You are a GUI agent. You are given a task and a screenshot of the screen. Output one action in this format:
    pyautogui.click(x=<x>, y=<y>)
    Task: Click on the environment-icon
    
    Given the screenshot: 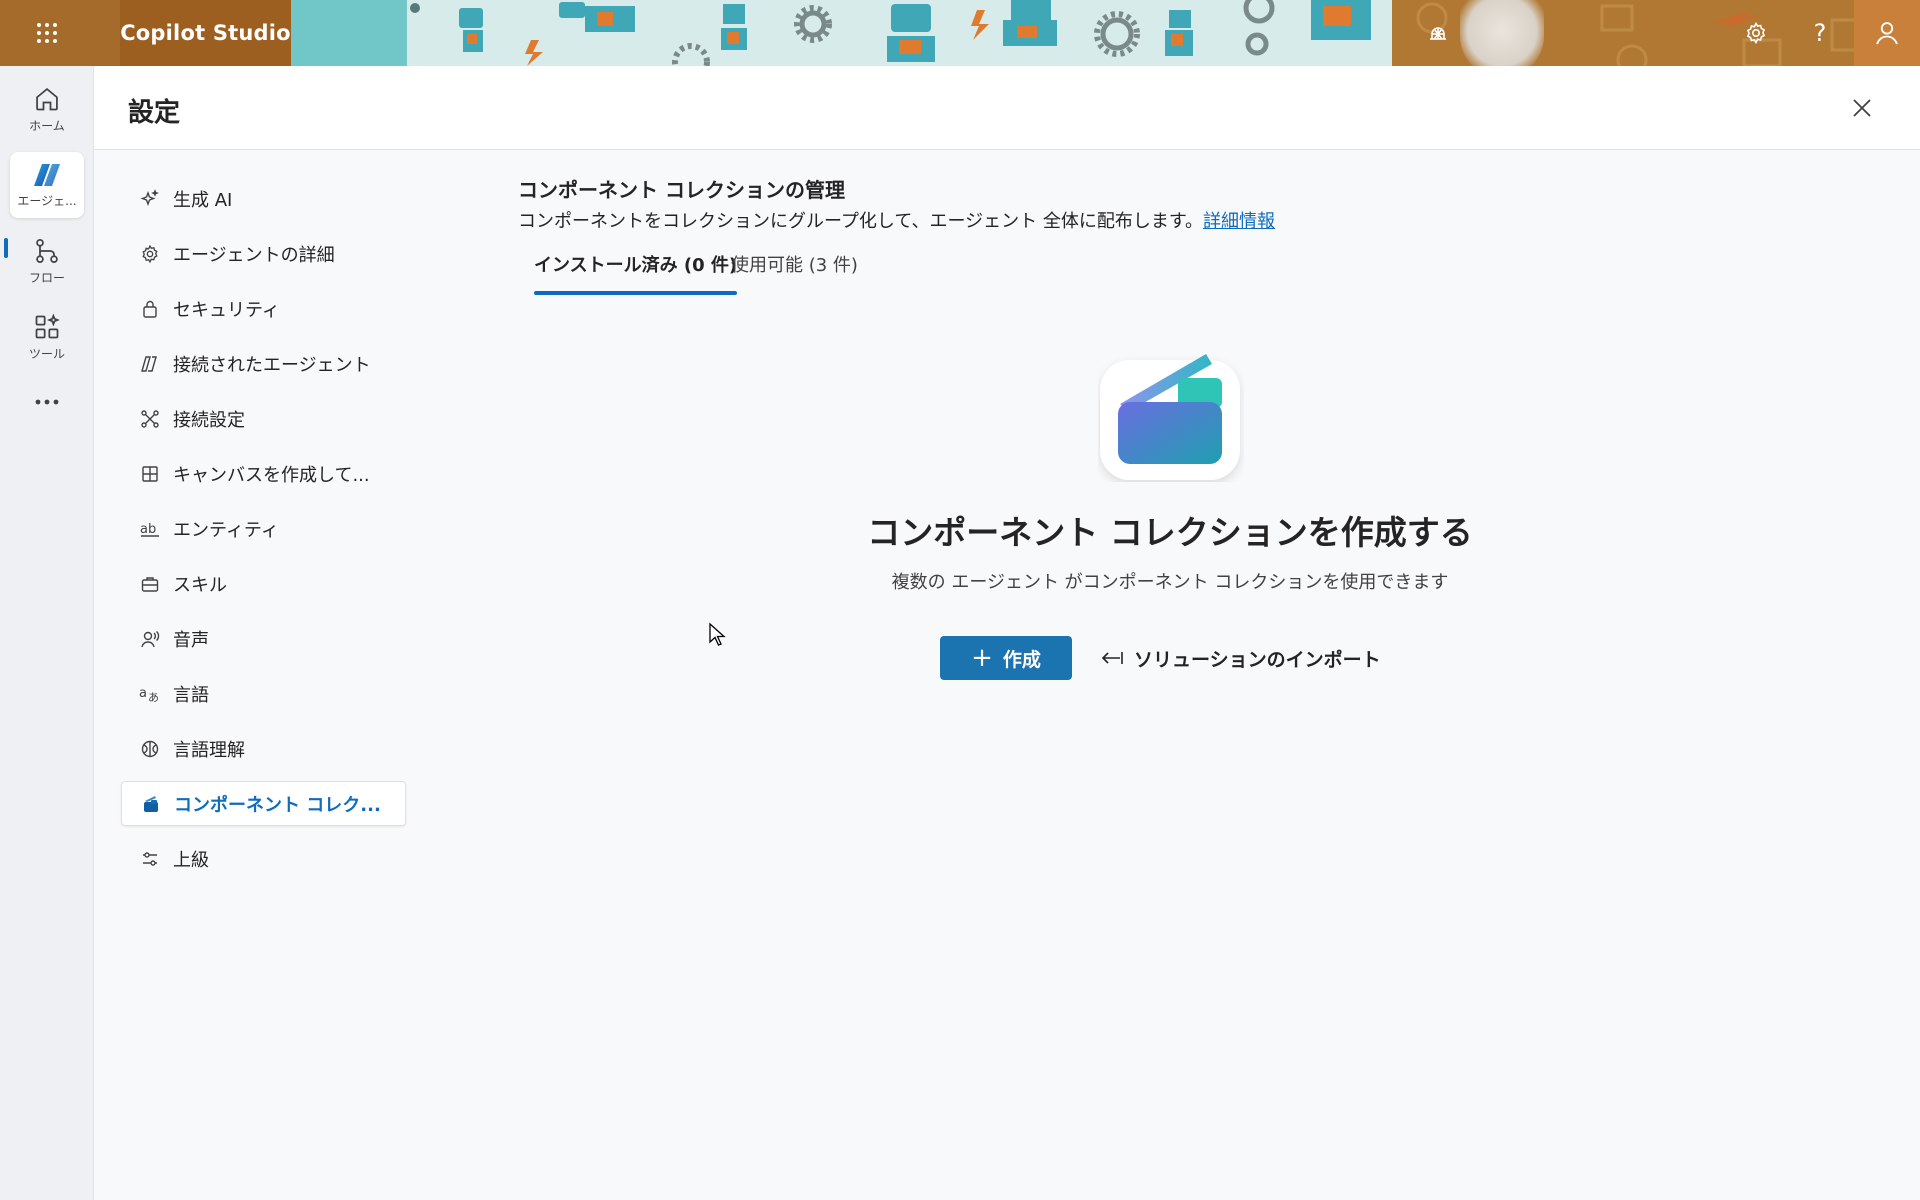 What is the action you would take?
    pyautogui.click(x=1438, y=33)
    